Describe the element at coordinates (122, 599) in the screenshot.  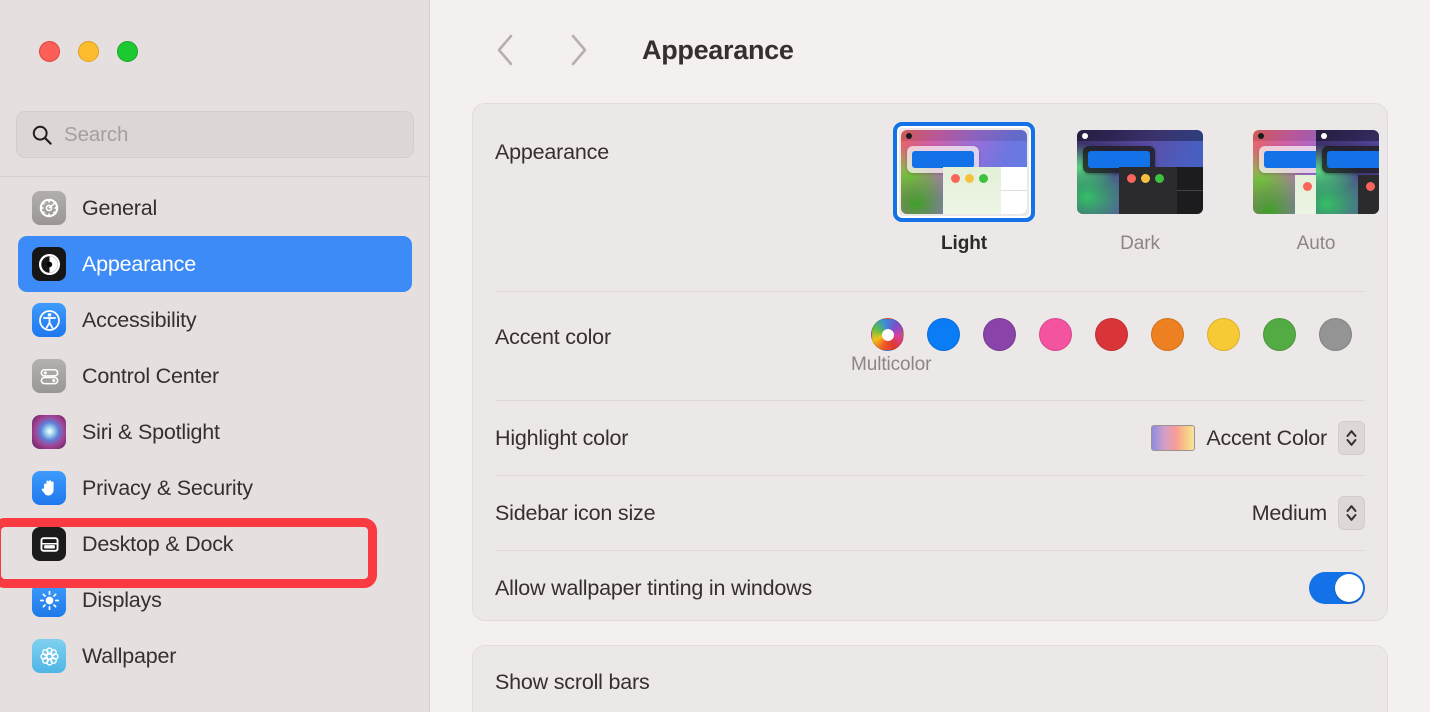
I see `sidebar-item-label: Displays` at that location.